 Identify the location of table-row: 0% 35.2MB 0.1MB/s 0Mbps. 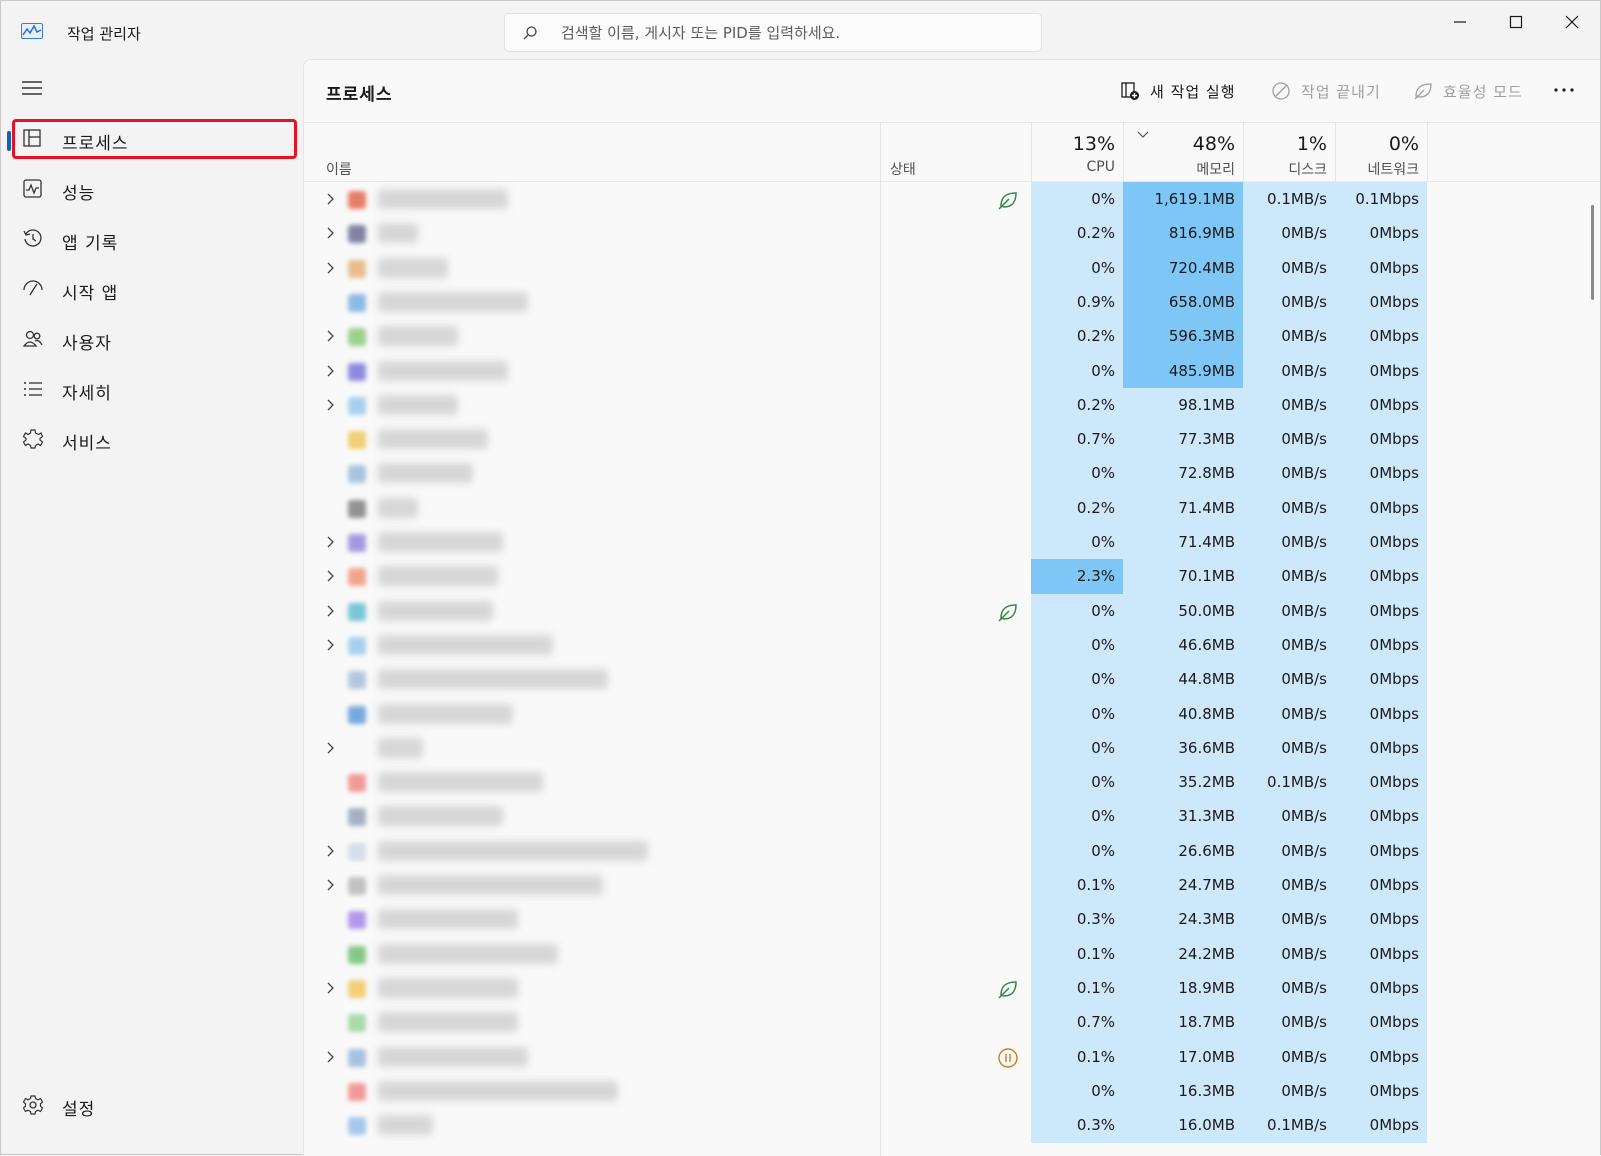
(952, 783).